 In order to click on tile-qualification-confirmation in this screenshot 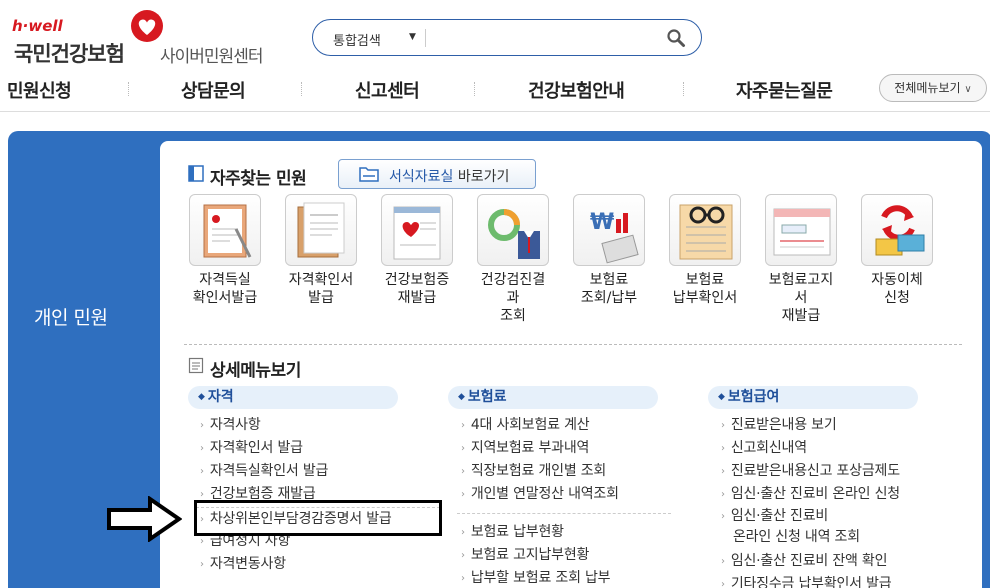, I will do `click(321, 230)`.